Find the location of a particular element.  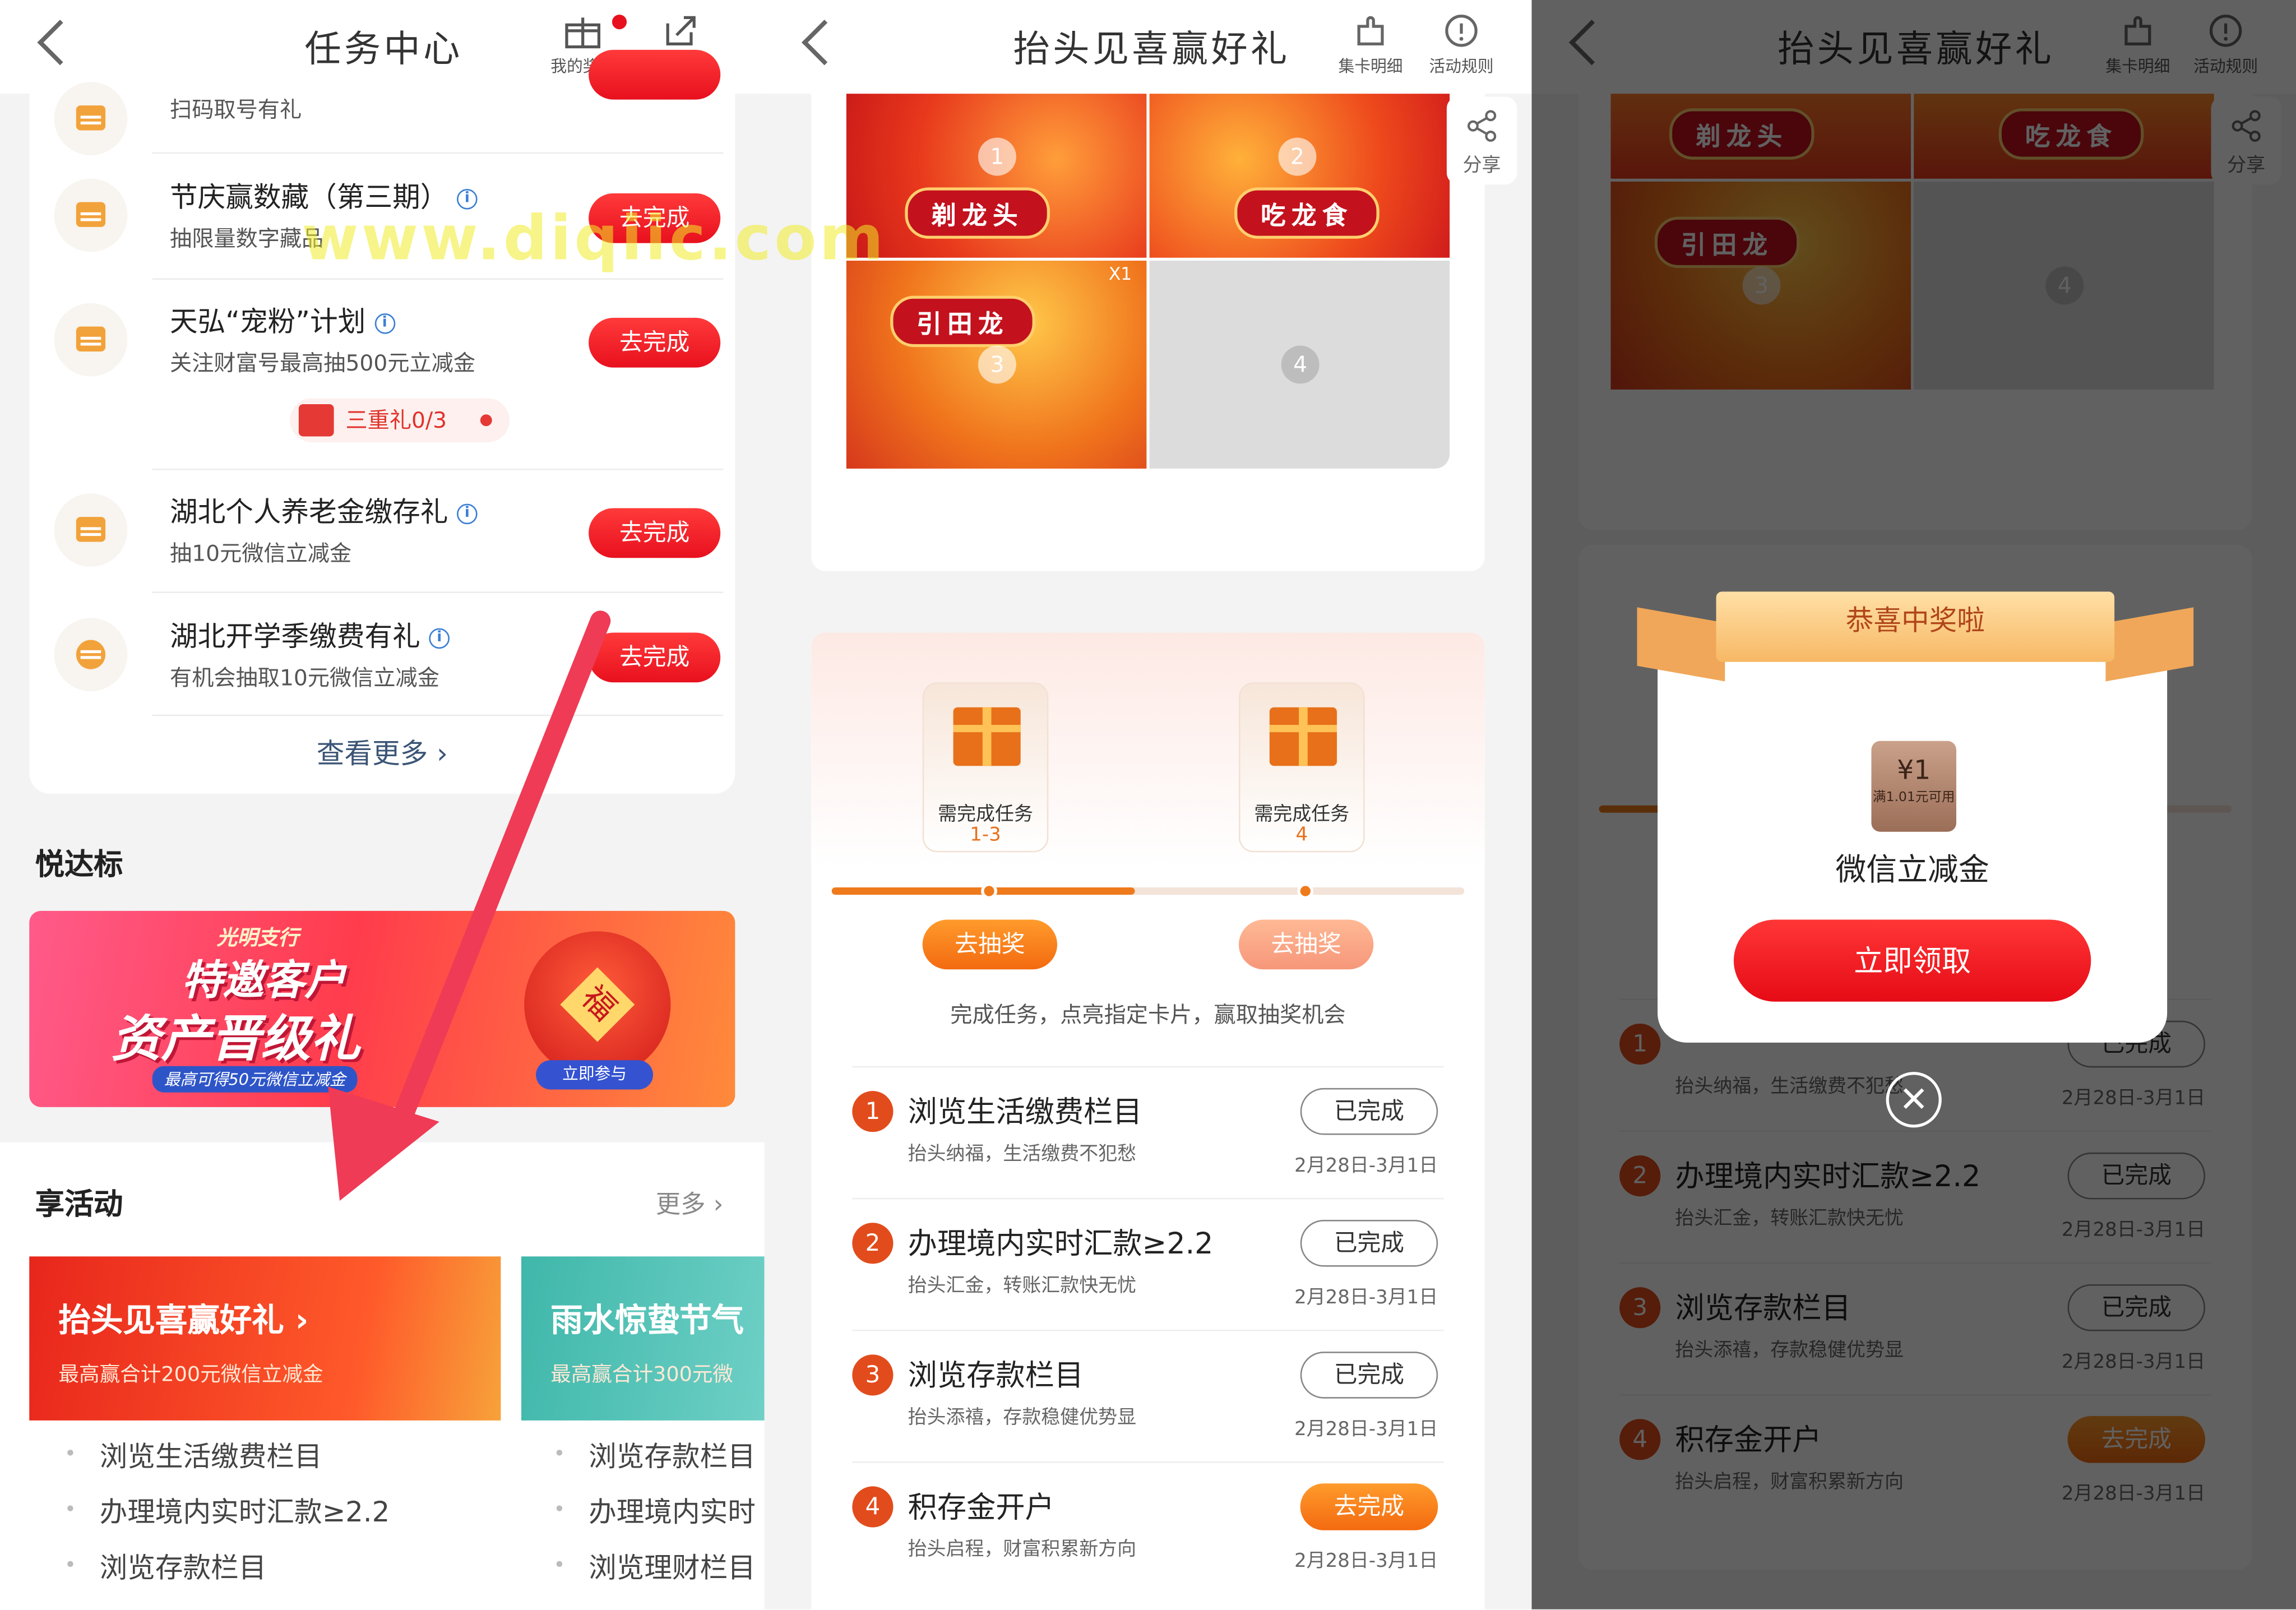

share-icon is located at coordinates (1482, 126).